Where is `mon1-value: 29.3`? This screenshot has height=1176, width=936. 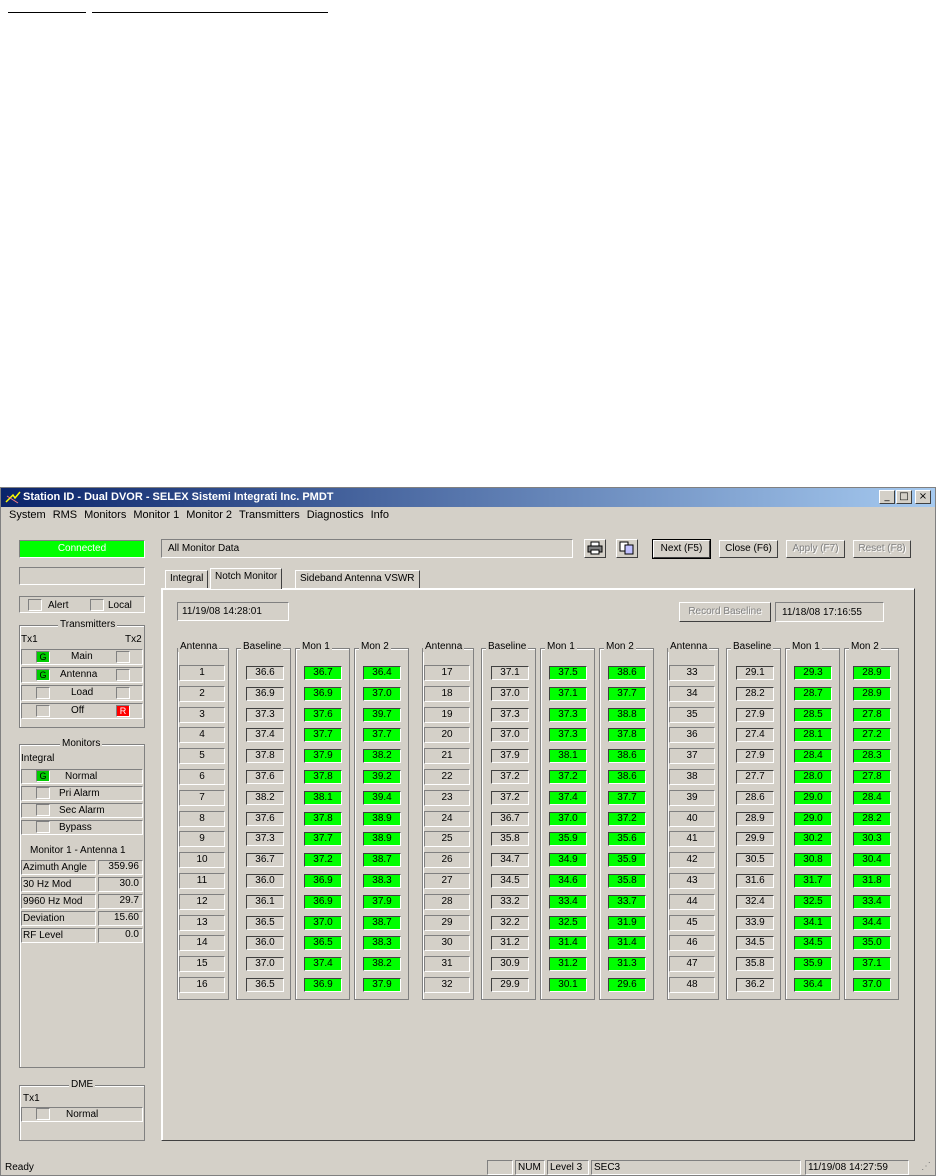 mon1-value: 29.3 is located at coordinates (813, 673).